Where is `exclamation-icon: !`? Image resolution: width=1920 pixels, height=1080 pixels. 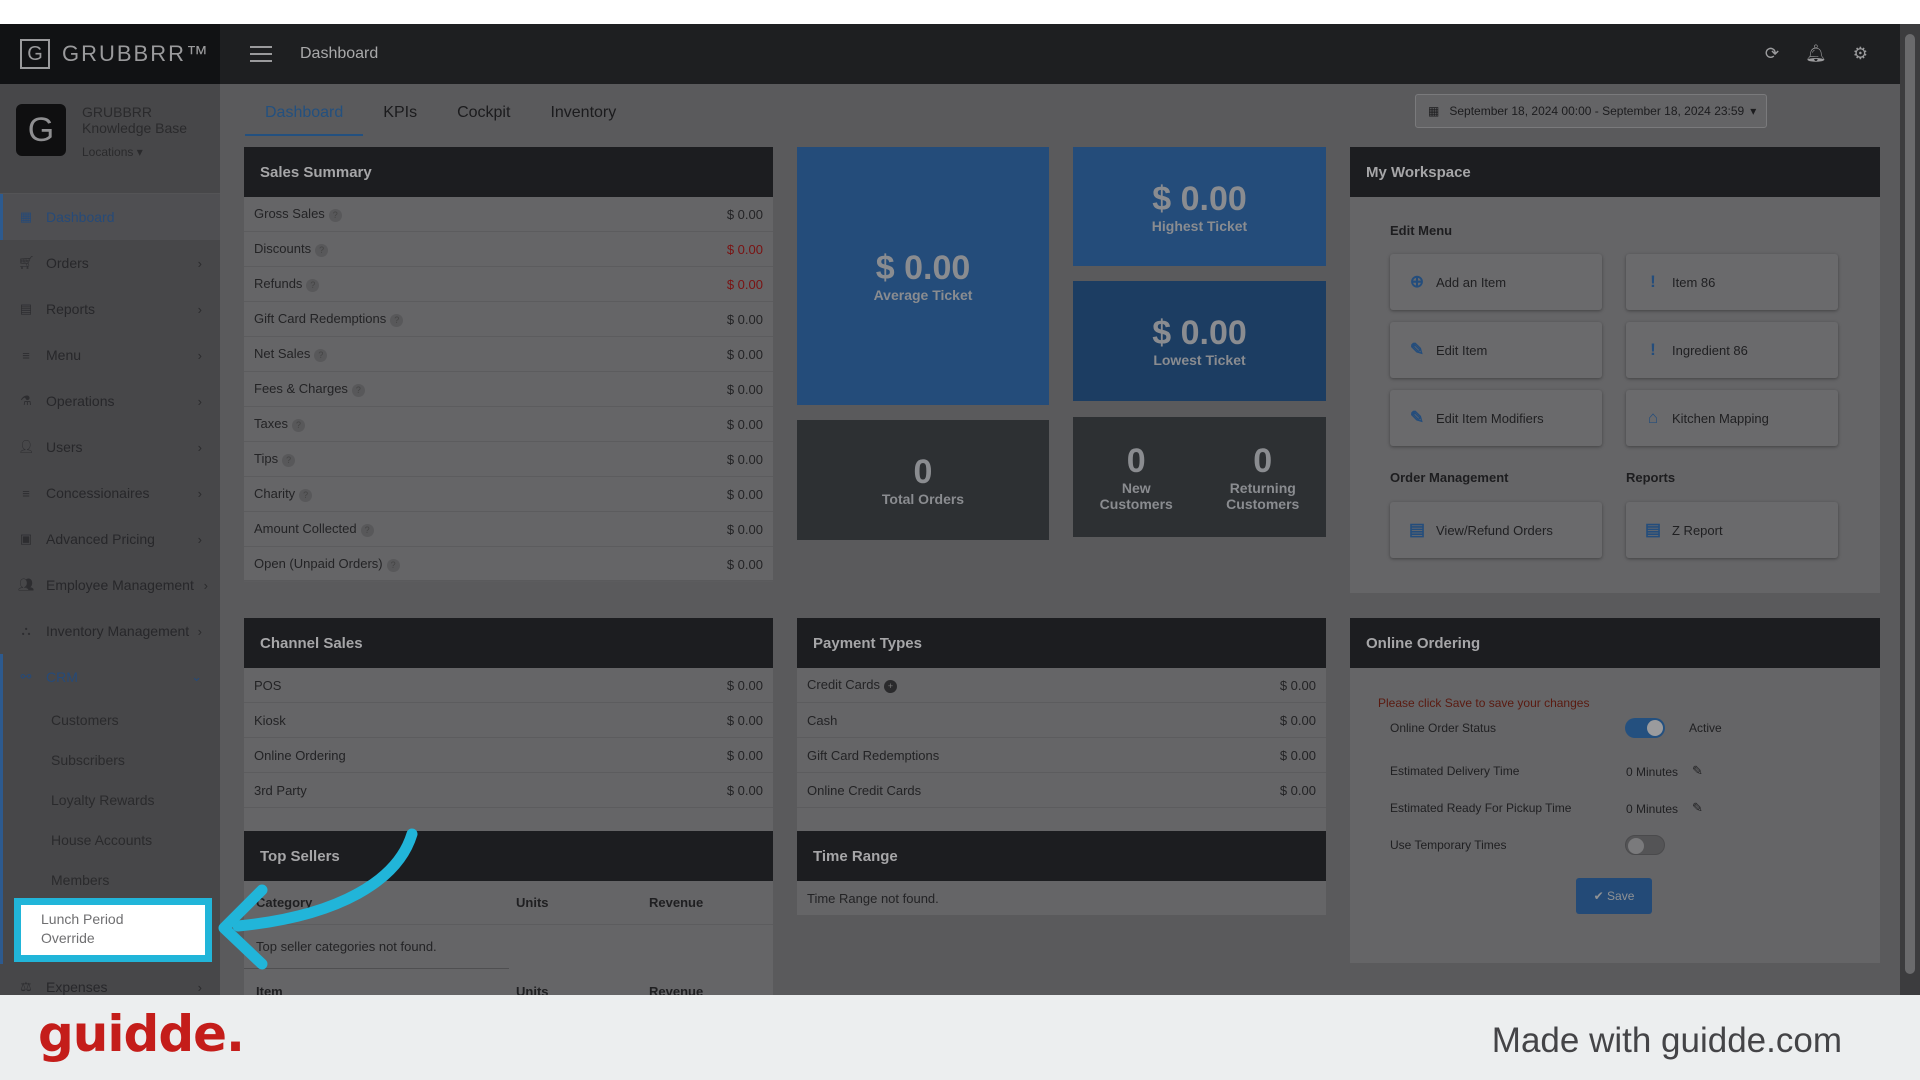
exclamation-icon: ! is located at coordinates (1653, 349).